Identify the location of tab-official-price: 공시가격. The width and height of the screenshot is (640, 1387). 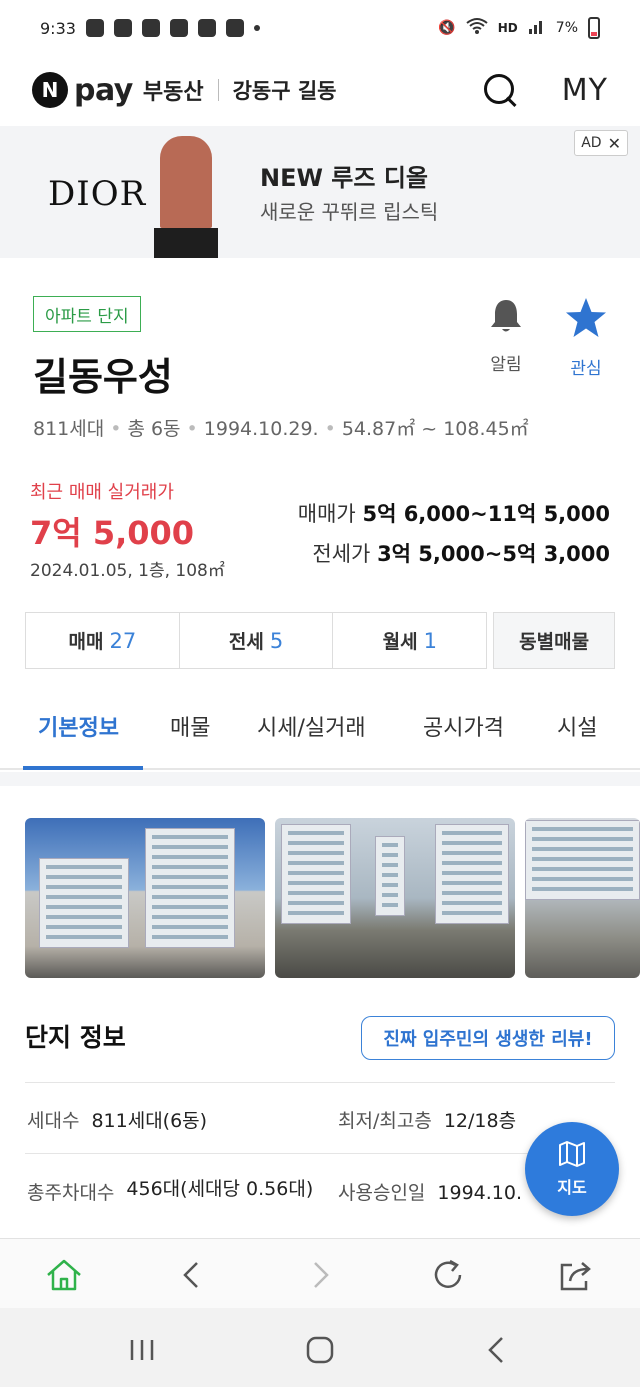
(463, 726).